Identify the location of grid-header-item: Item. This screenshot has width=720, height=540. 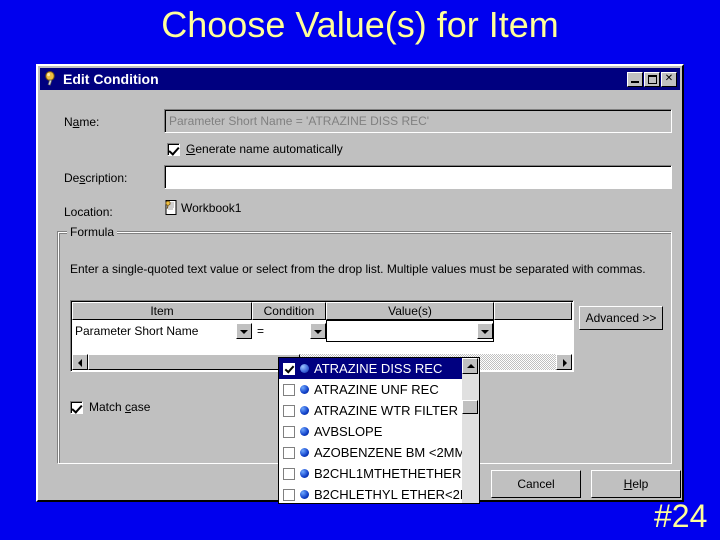
(162, 311).